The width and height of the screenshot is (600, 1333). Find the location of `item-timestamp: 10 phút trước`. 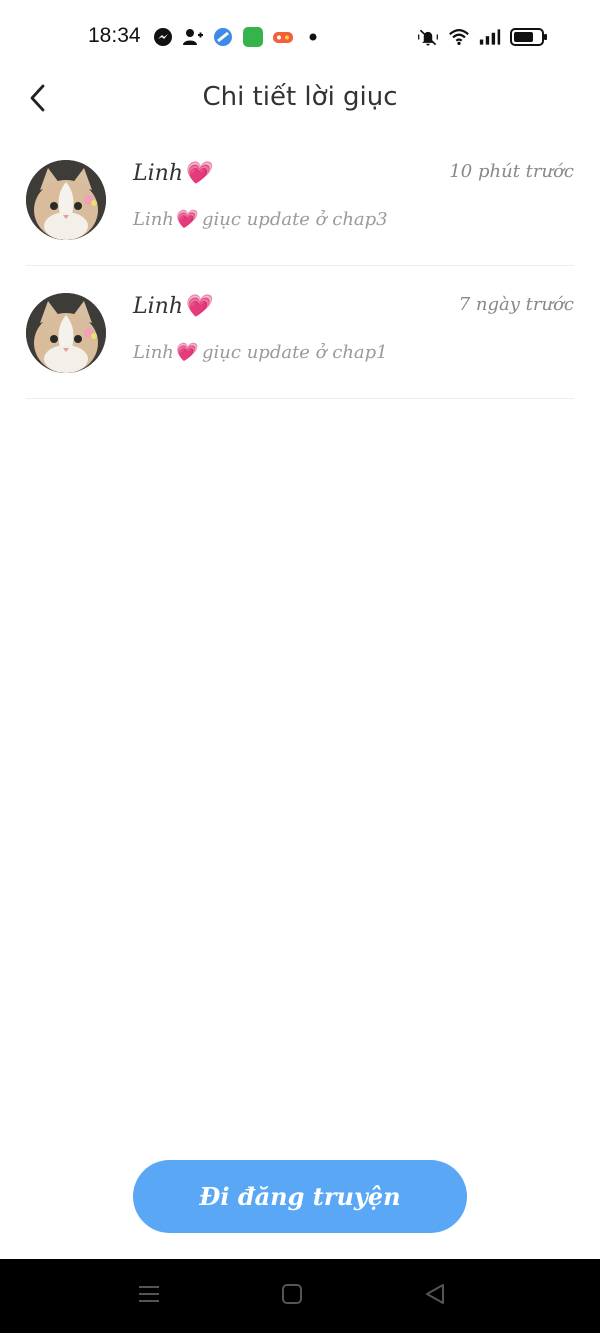

item-timestamp: 10 phút trước is located at coordinates (511, 171).